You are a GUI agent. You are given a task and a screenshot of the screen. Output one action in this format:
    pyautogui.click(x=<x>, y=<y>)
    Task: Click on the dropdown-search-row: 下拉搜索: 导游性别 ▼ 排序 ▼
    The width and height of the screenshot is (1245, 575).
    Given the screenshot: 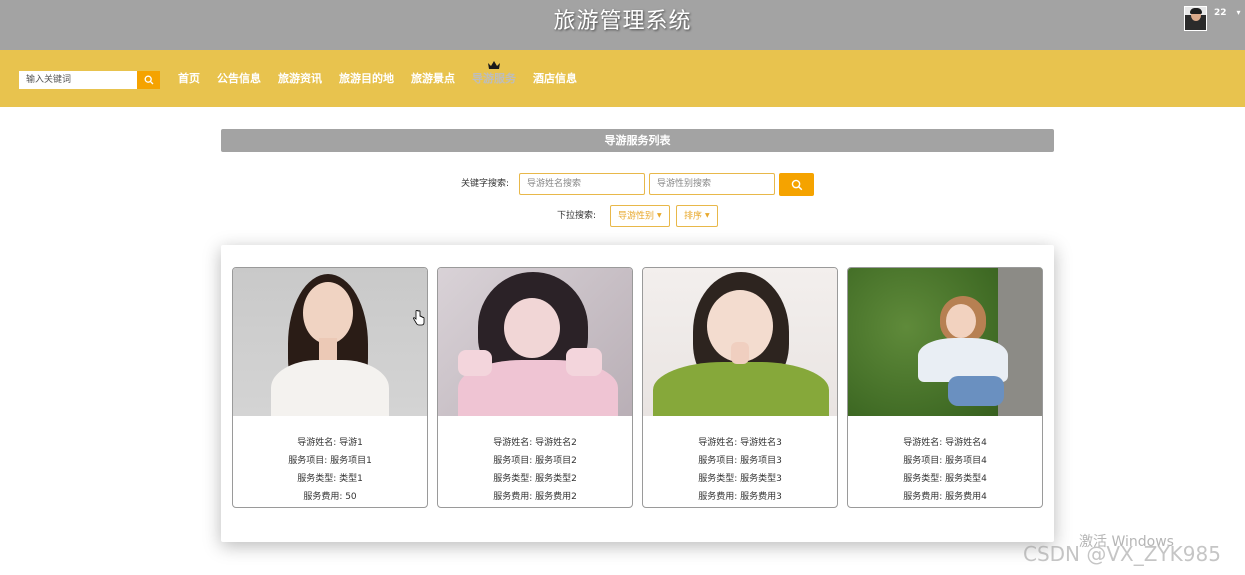 What is the action you would take?
    pyautogui.click(x=622, y=216)
    